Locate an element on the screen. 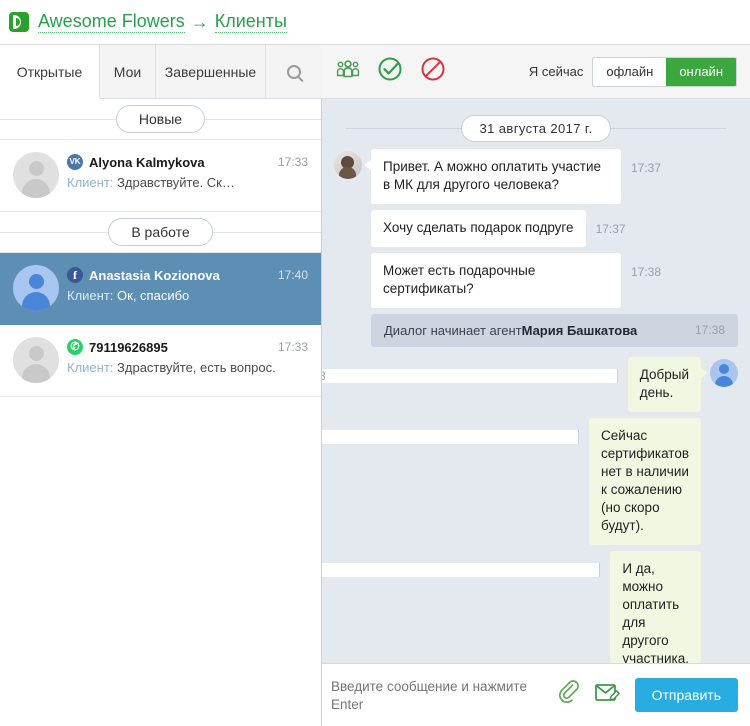  conversation-preview: Клиент: Здраствуйте, есть вопрос. is located at coordinates (187, 367).